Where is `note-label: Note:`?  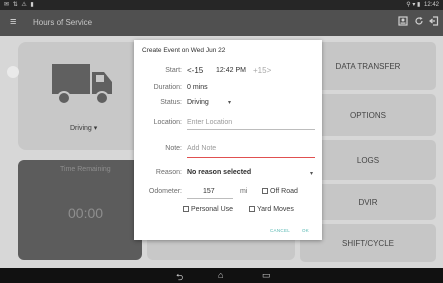 note-label: Note: is located at coordinates (173, 148).